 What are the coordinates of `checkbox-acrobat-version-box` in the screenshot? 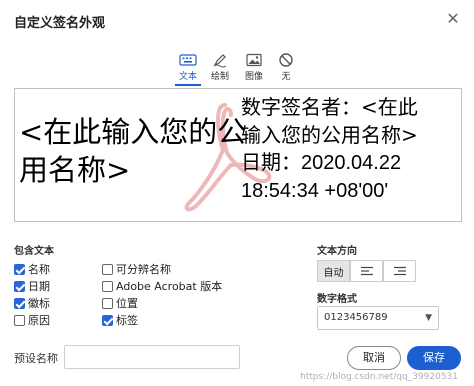 It's located at (107, 286).